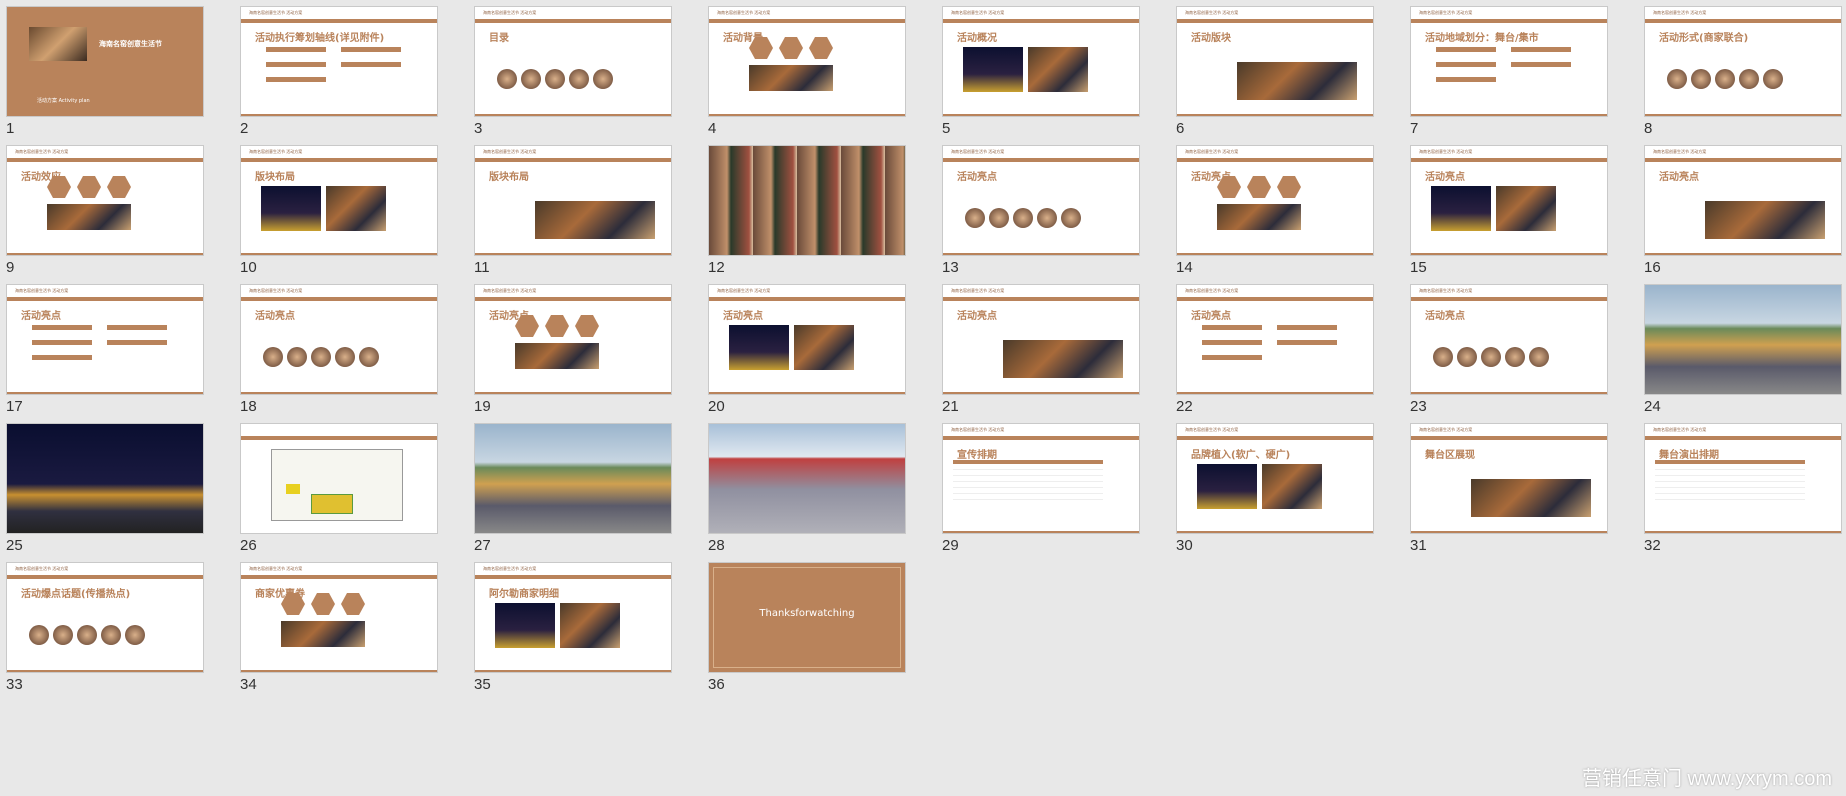  What do you see at coordinates (1275, 61) in the screenshot?
I see `slide-preview: 海南名窑创意生活节 活动方案 活动版块` at bounding box center [1275, 61].